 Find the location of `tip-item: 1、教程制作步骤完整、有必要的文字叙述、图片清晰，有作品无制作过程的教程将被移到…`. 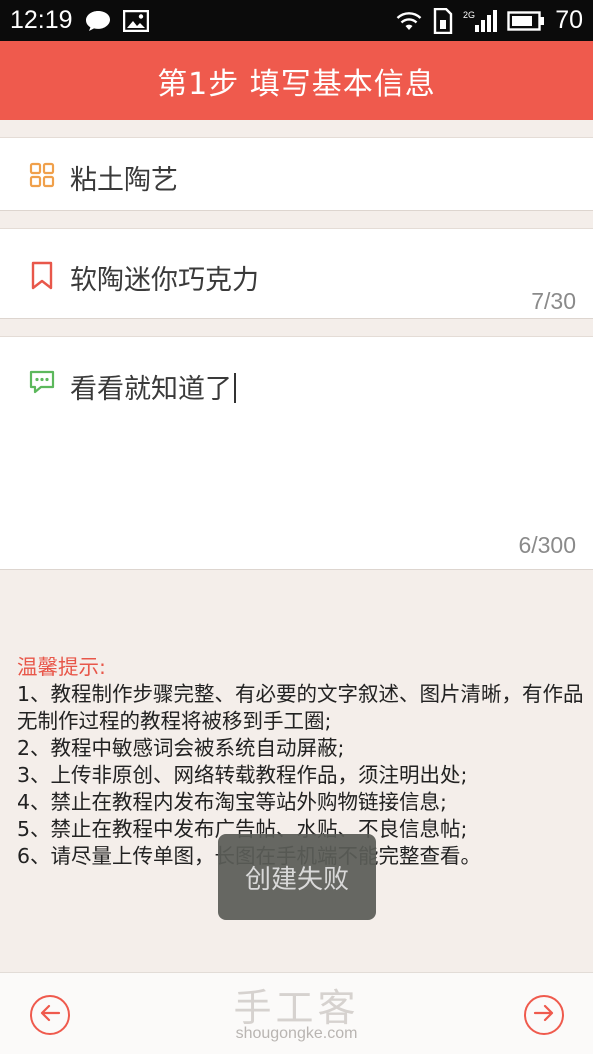

tip-item: 1、教程制作步骤完整、有必要的文字叙述、图片清晰，有作品无制作过程的教程将被移到… is located at coordinates (300, 707).